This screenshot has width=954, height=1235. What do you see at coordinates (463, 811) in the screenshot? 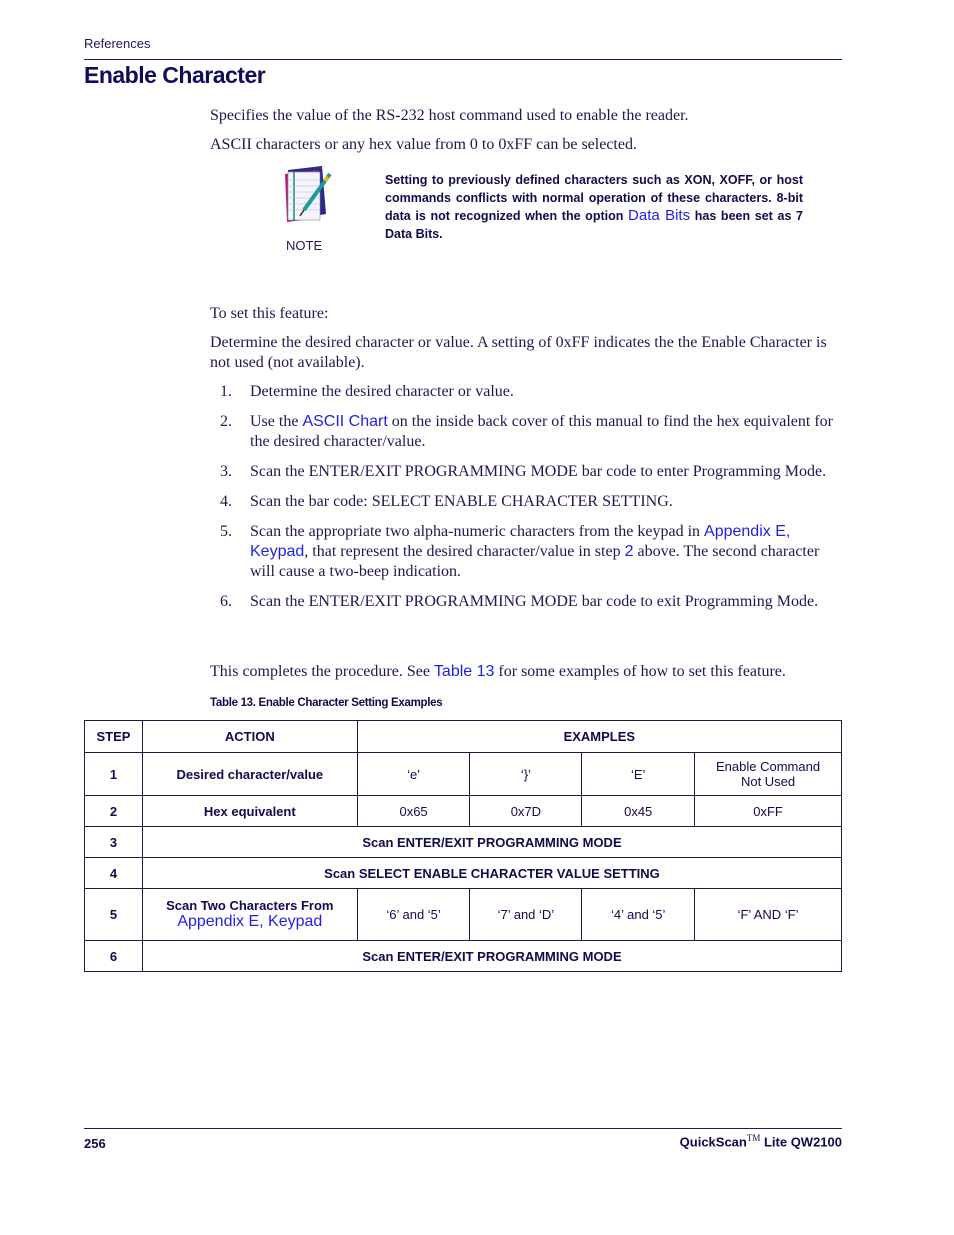
I see `table-row: 2 Hex equivalent 0x65 0x7D 0x45 0xFF` at bounding box center [463, 811].